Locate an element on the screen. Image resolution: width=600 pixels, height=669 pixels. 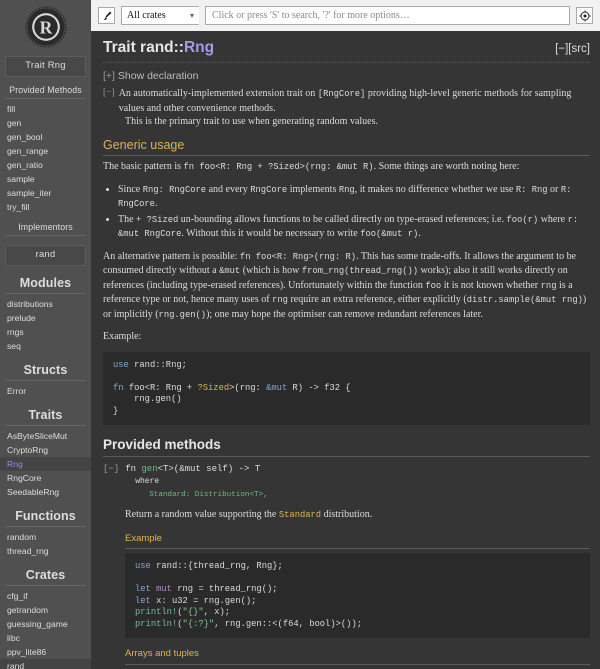
page-title-kind: Trait is located at coordinates (122, 47).